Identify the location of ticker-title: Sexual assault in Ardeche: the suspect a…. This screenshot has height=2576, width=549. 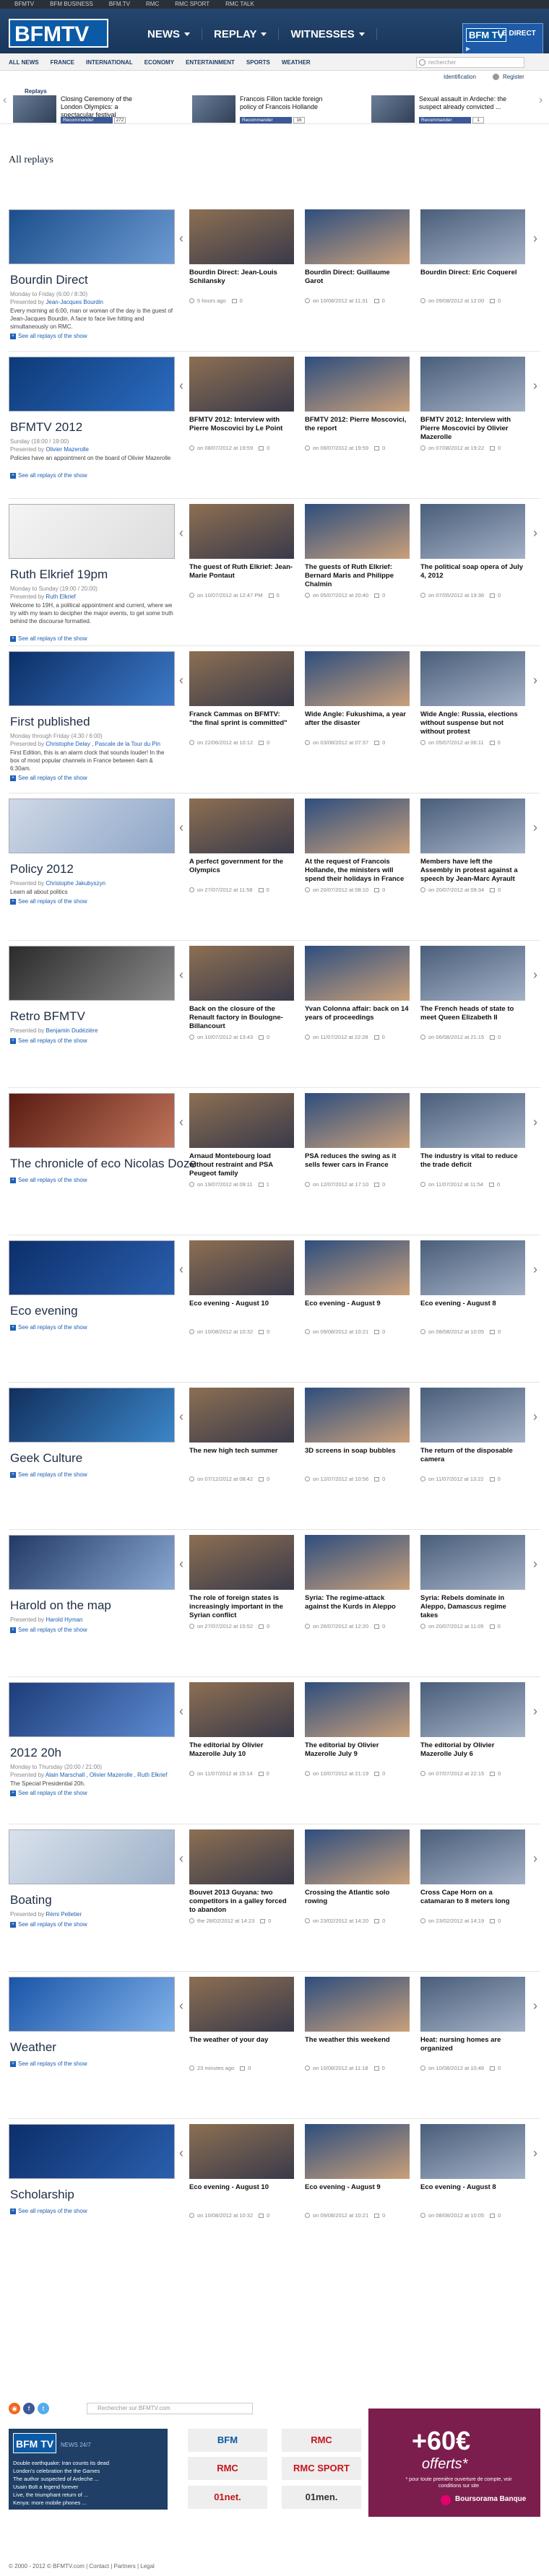
(464, 103).